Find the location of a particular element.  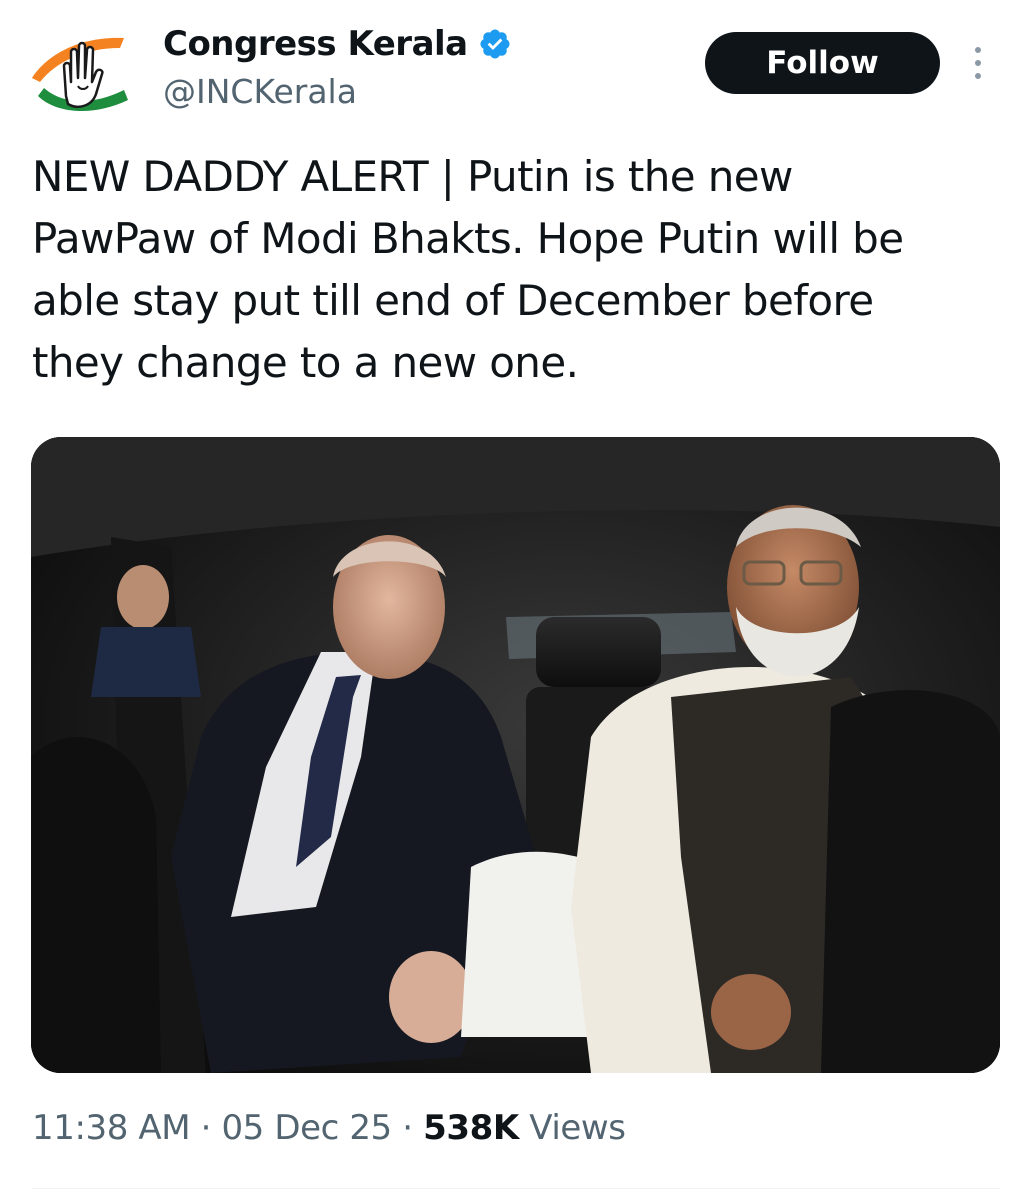

author-avatar is located at coordinates (80, 74).